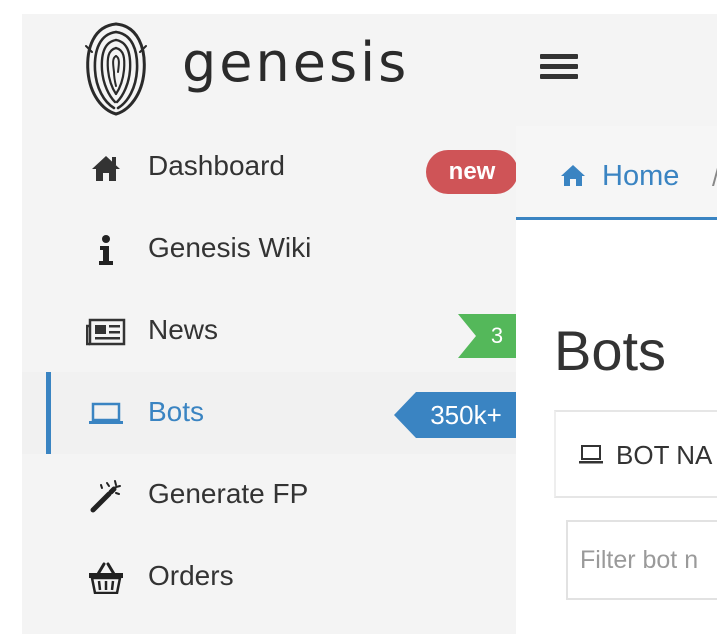 The image size is (717, 634). Describe the element at coordinates (106, 250) in the screenshot. I see `info-icon` at that location.